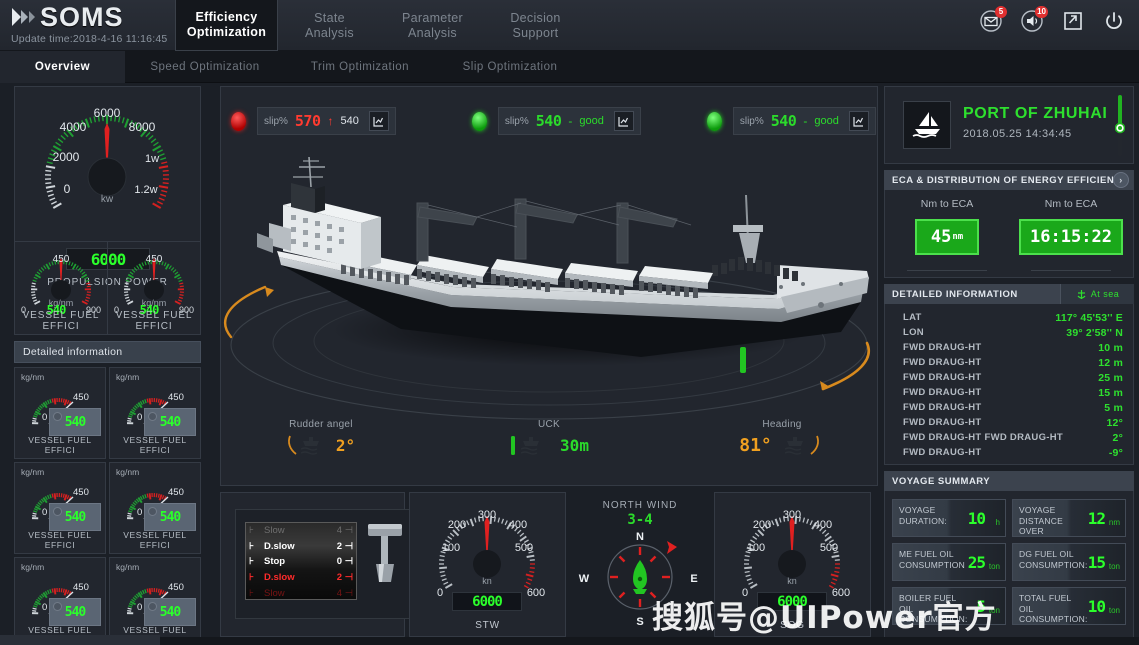 The image size is (1139, 645). I want to click on port-info-card: PORT OF ZHUHAI 2018.05.25 14:34:45, so click(1009, 125).